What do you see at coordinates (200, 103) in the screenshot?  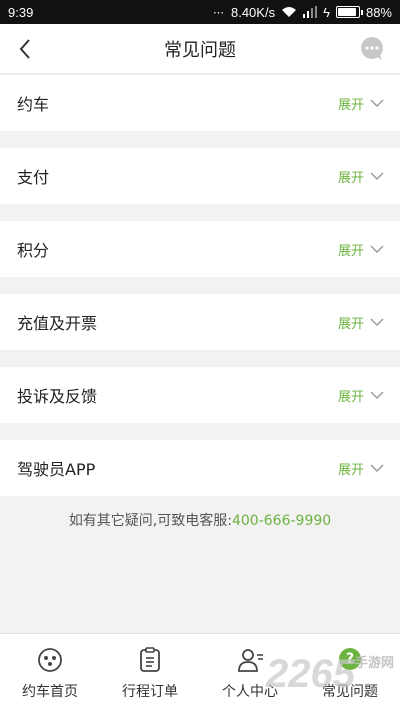 I see `faq-item-booking: 约车 展开` at bounding box center [200, 103].